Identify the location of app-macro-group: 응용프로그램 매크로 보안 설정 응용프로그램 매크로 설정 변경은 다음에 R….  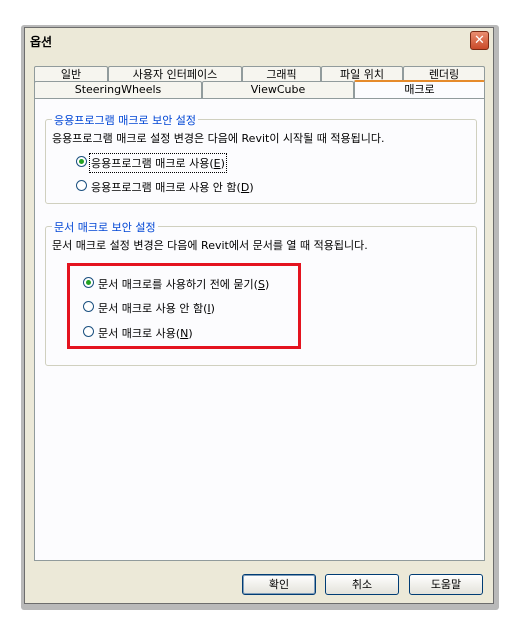
(261, 158).